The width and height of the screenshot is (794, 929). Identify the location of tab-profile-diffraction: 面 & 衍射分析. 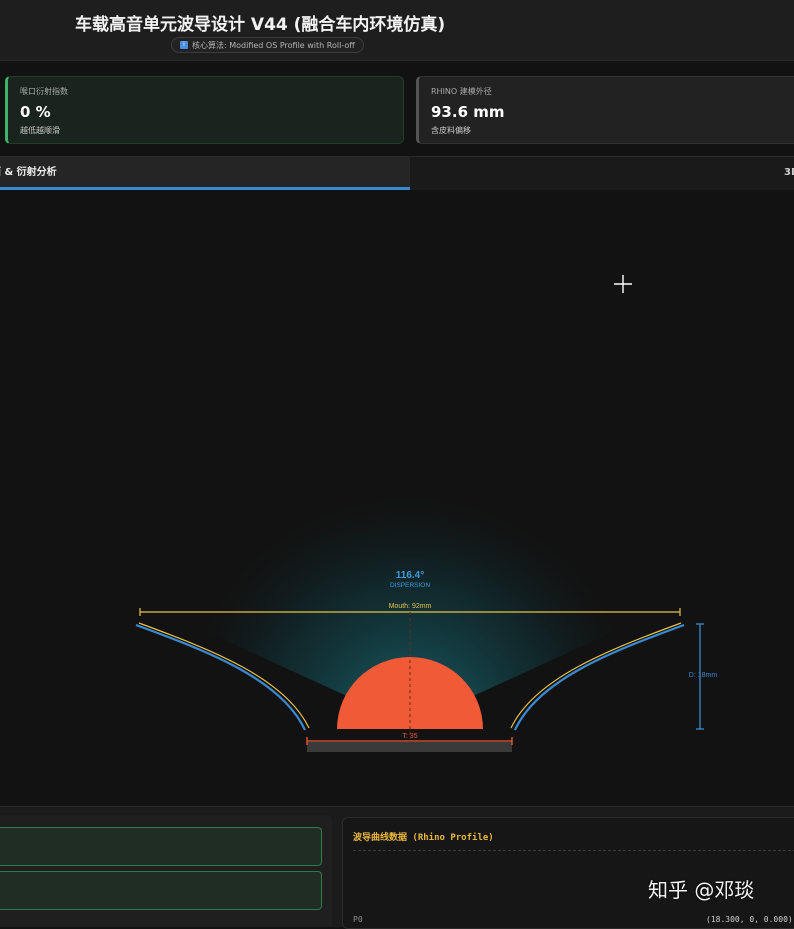
(205, 173).